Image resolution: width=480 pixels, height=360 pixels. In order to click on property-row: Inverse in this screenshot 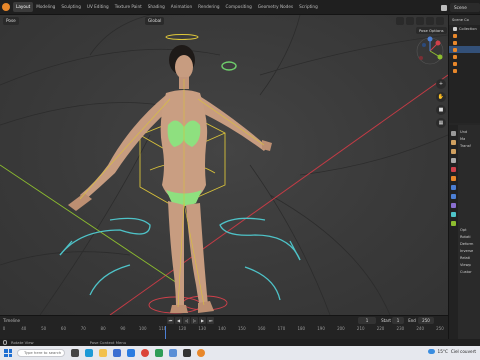, I will do `click(470, 251)`.